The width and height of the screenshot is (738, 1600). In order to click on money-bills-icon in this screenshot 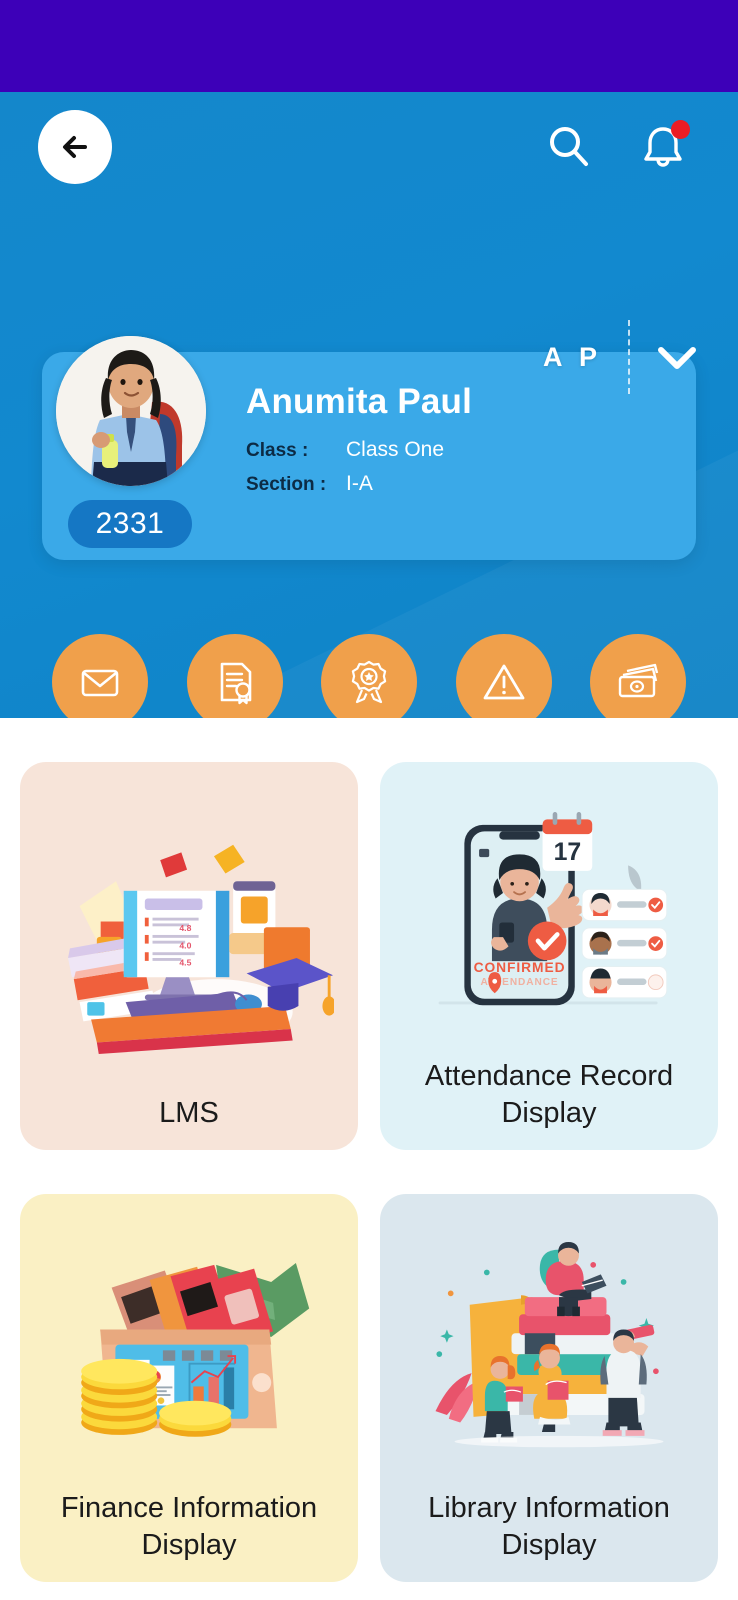, I will do `click(638, 680)`.